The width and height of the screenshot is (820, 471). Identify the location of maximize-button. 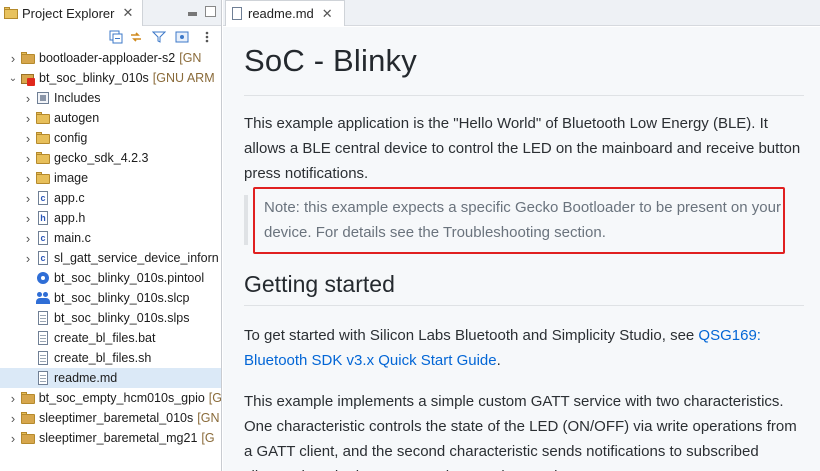
(210, 11).